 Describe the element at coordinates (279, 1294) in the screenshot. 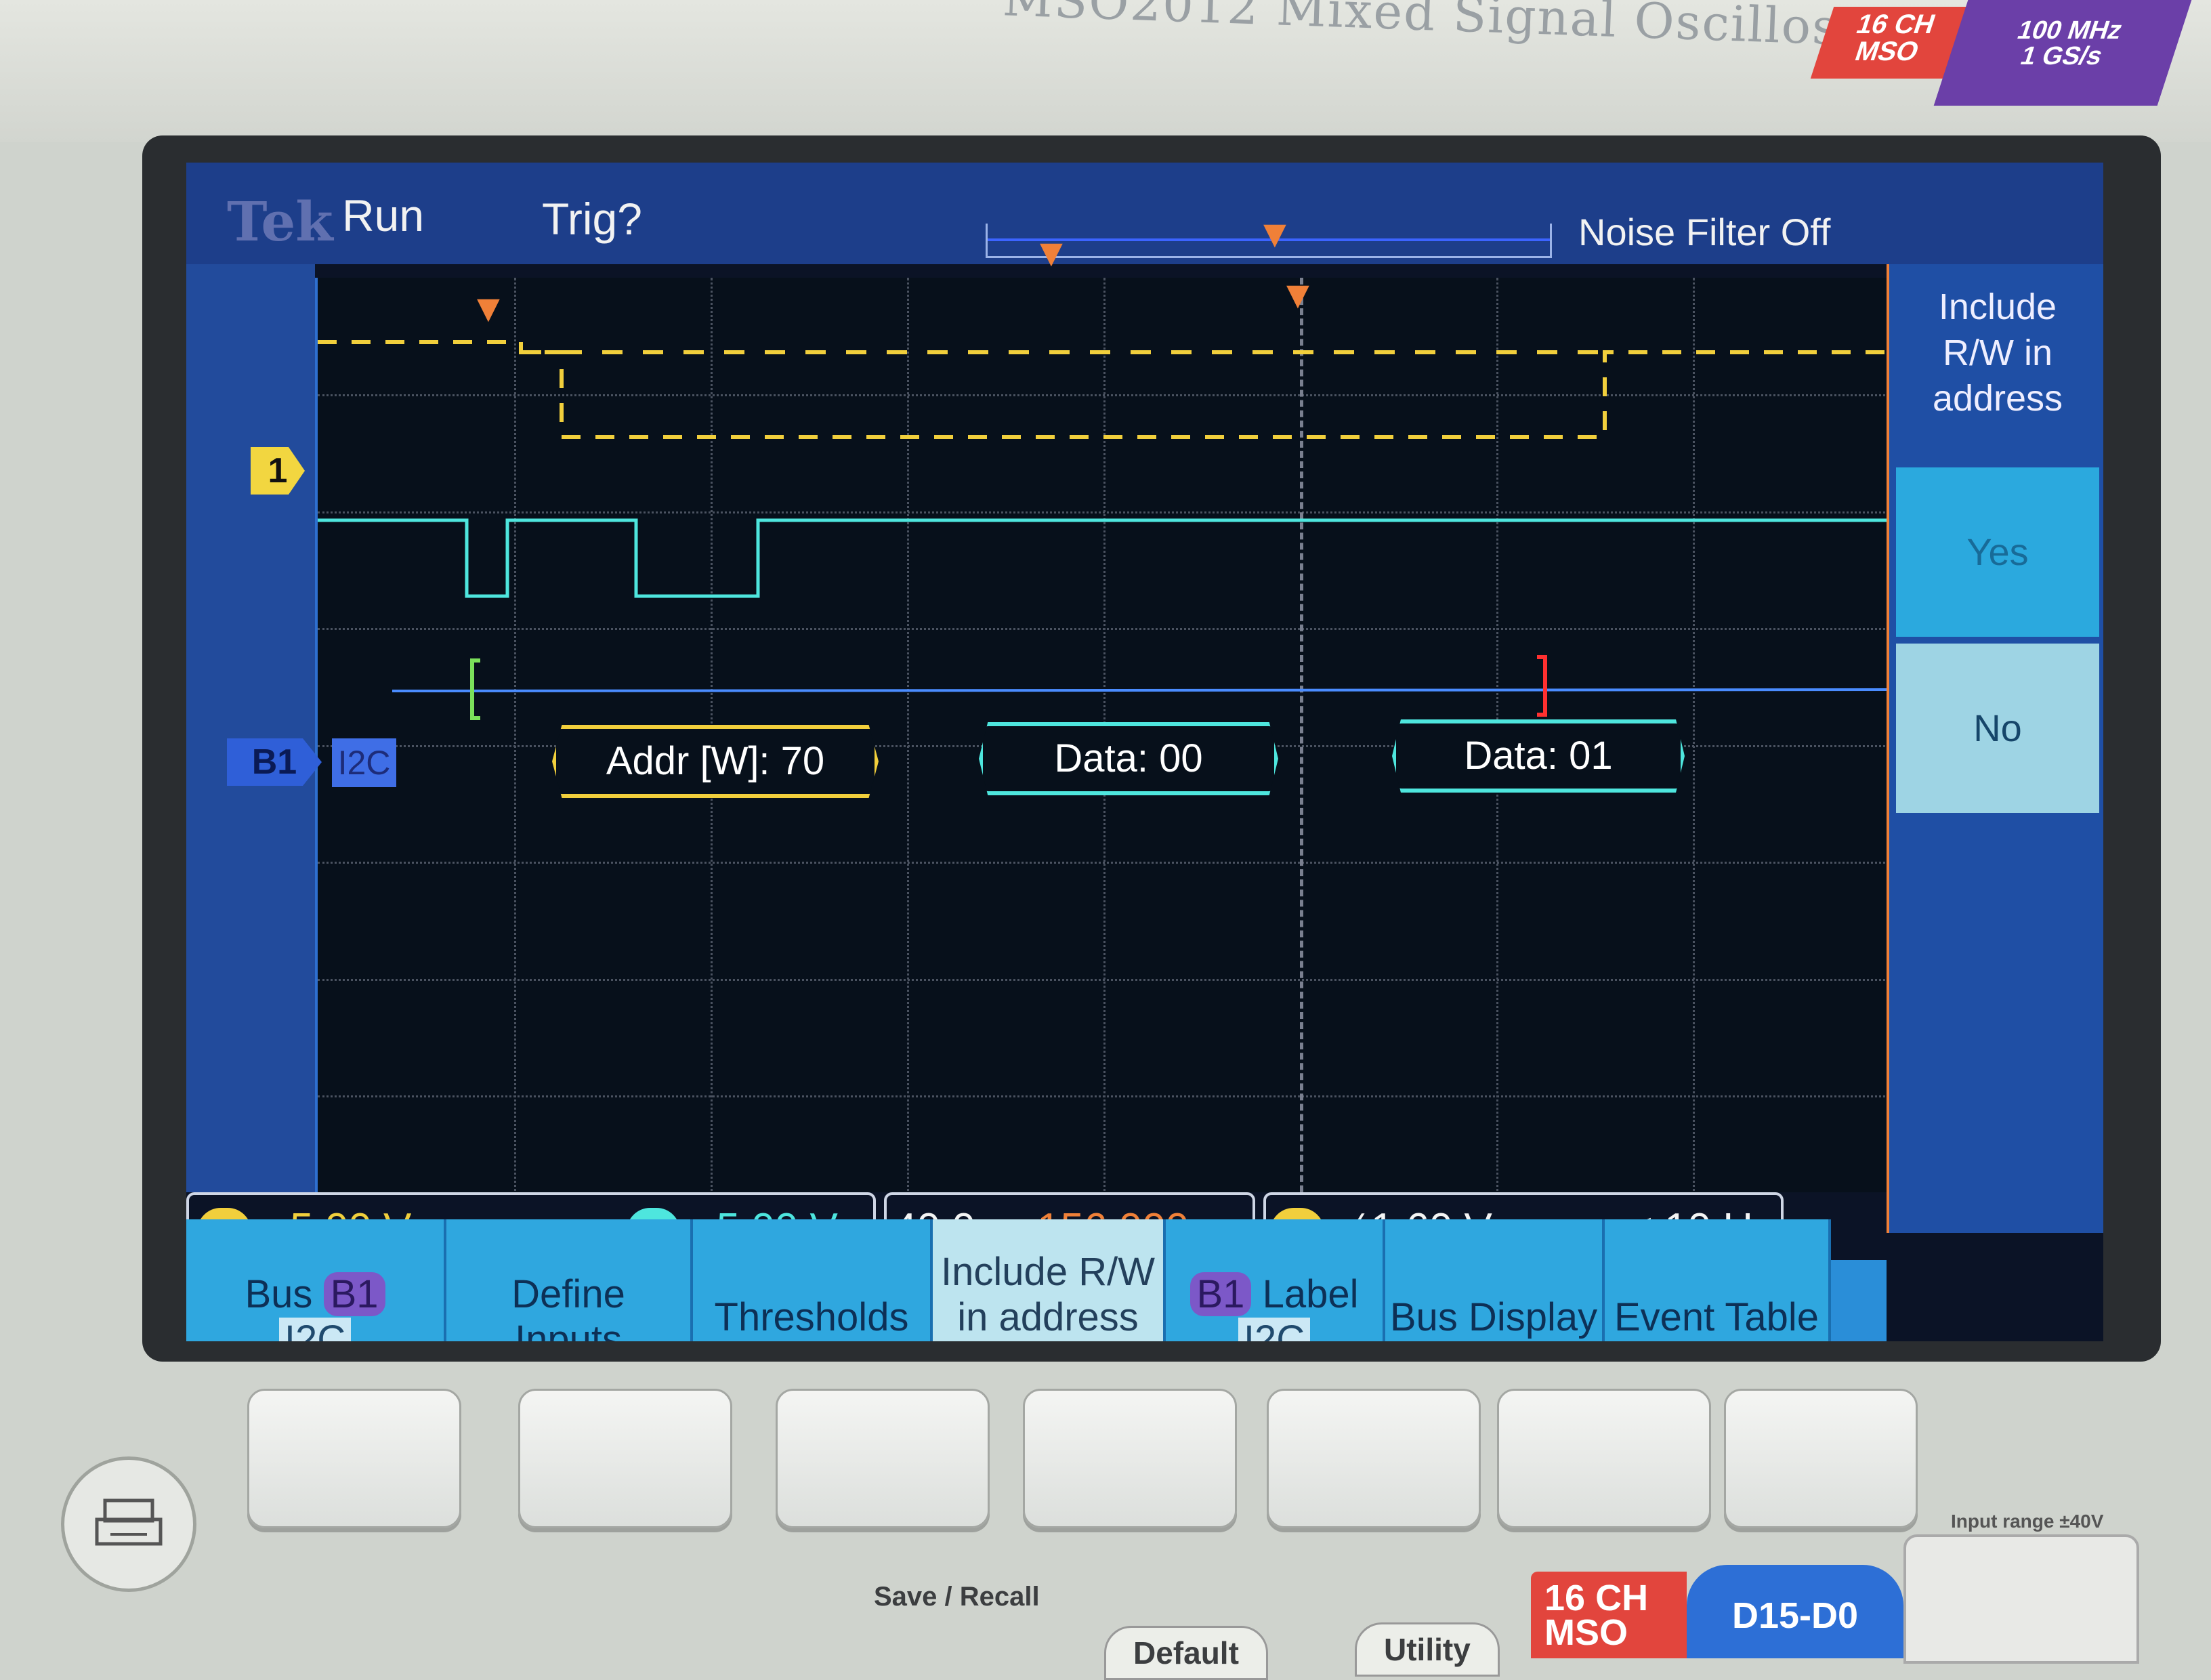

I see `bus-label: Bus` at that location.